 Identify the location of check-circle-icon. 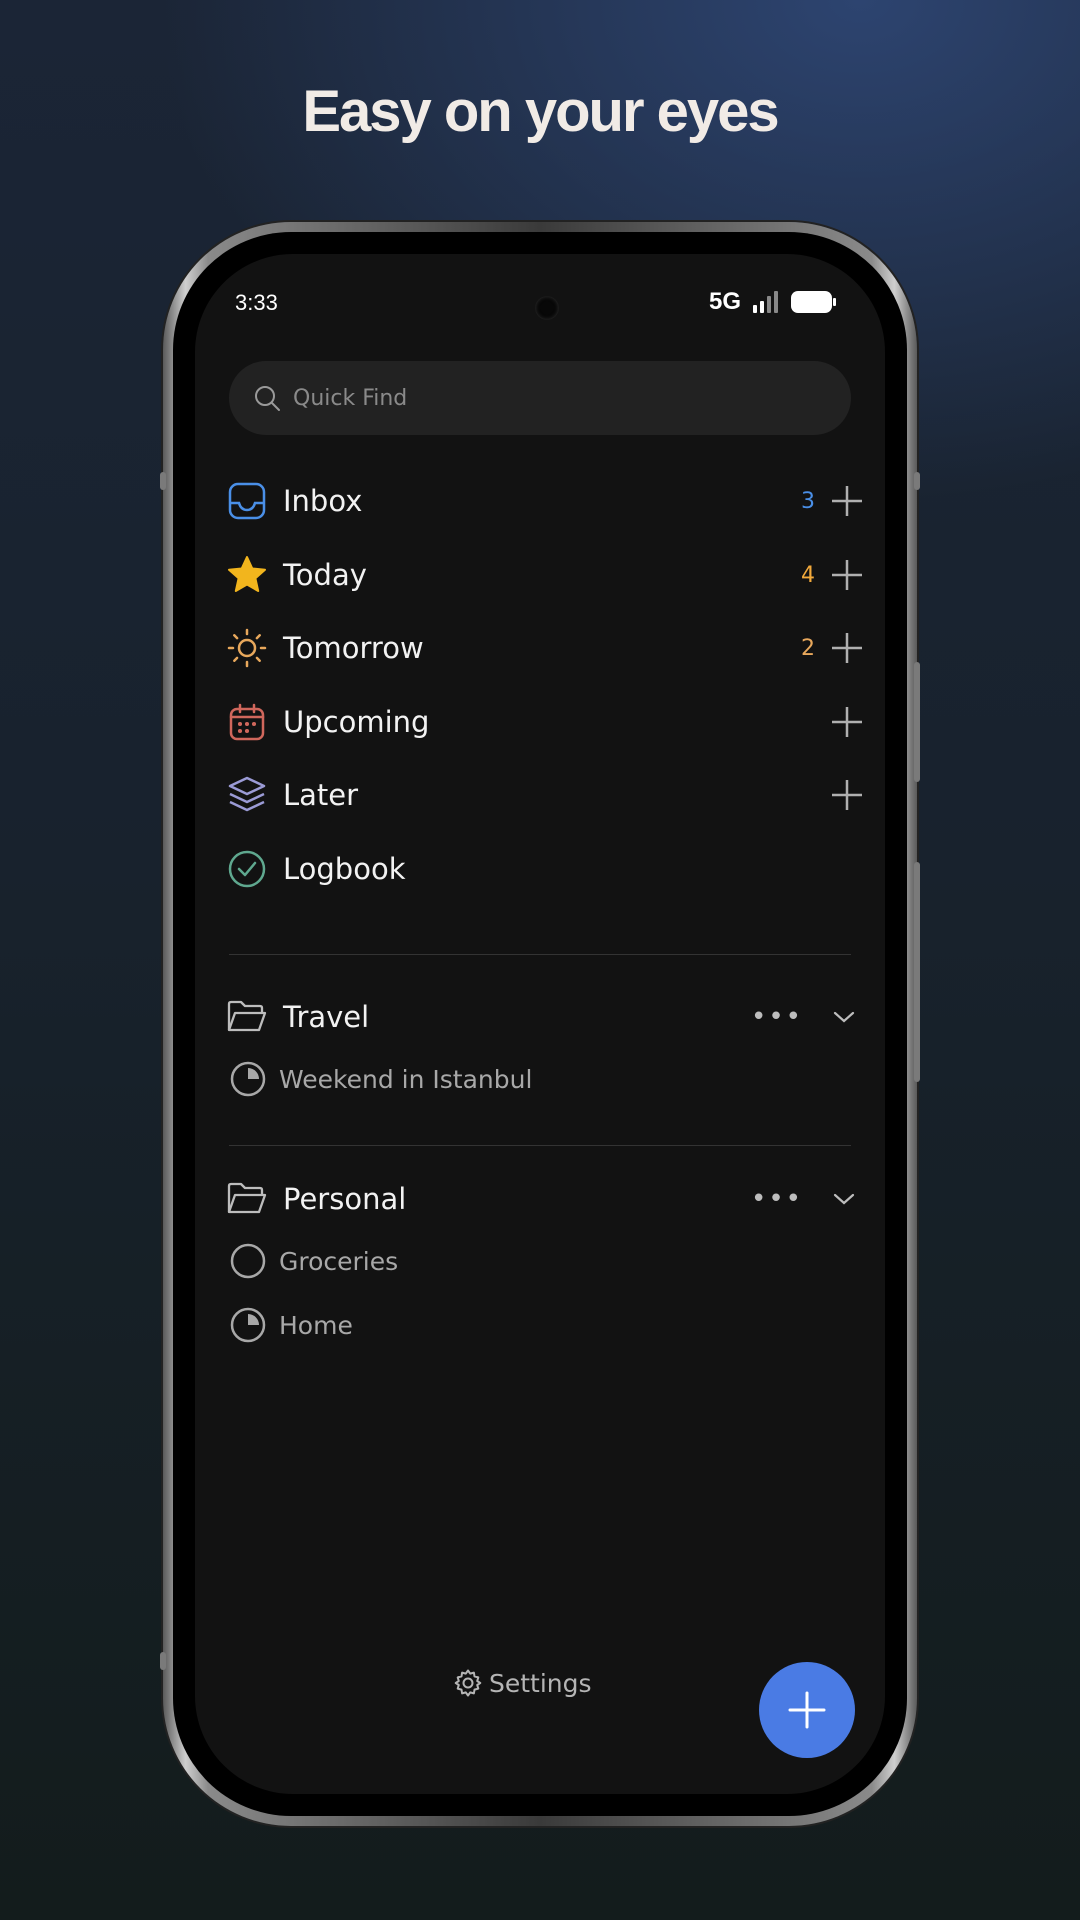
(247, 869).